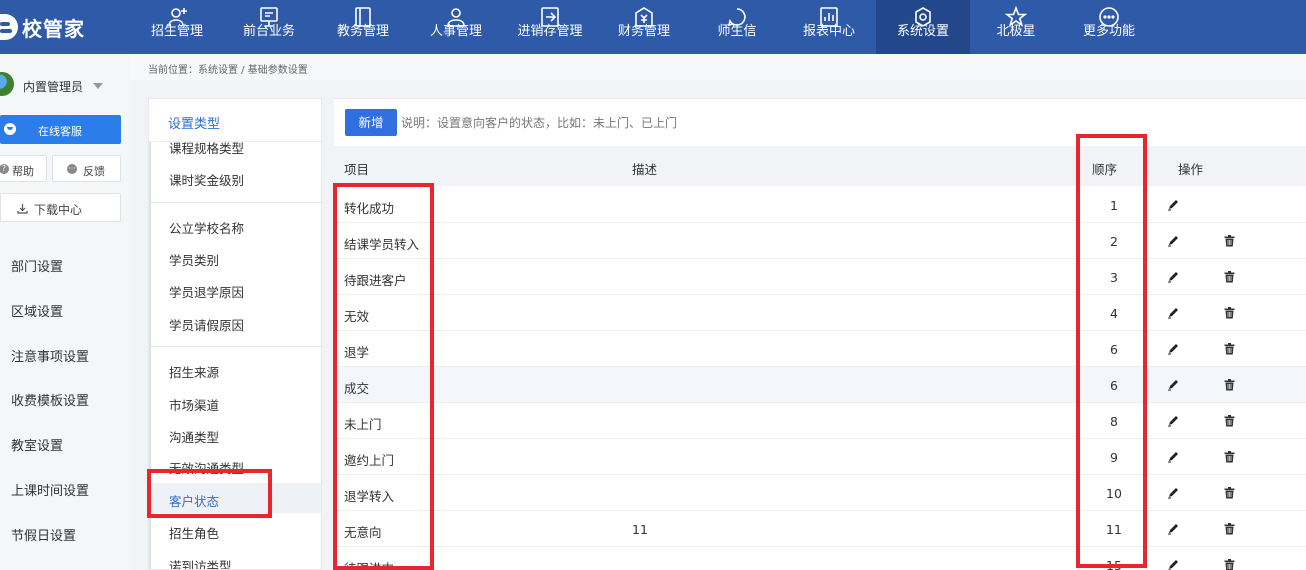 The image size is (1306, 570). What do you see at coordinates (820, 277) in the screenshot?
I see `table-row: 待跟进客户 3` at bounding box center [820, 277].